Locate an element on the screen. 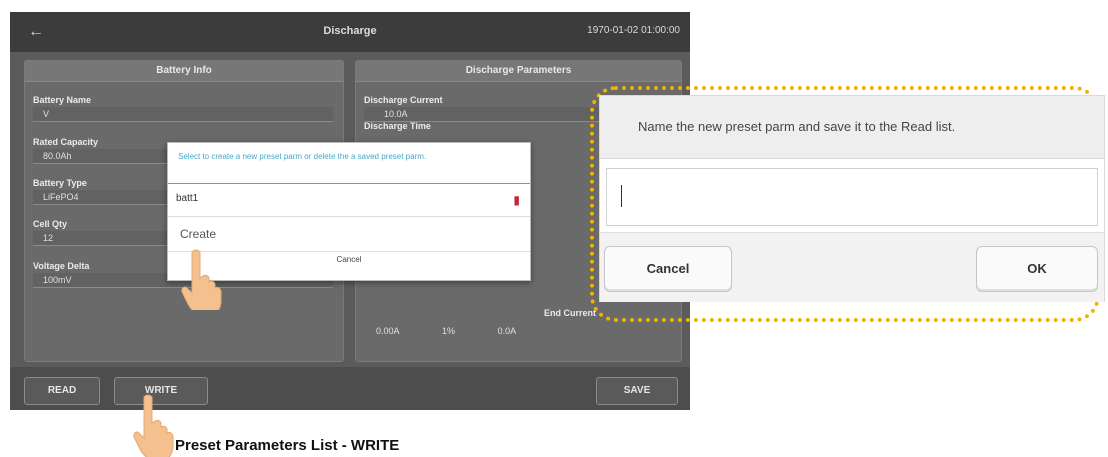 This screenshot has height=457, width=1108. end-value: 0.00A is located at coordinates (388, 331).